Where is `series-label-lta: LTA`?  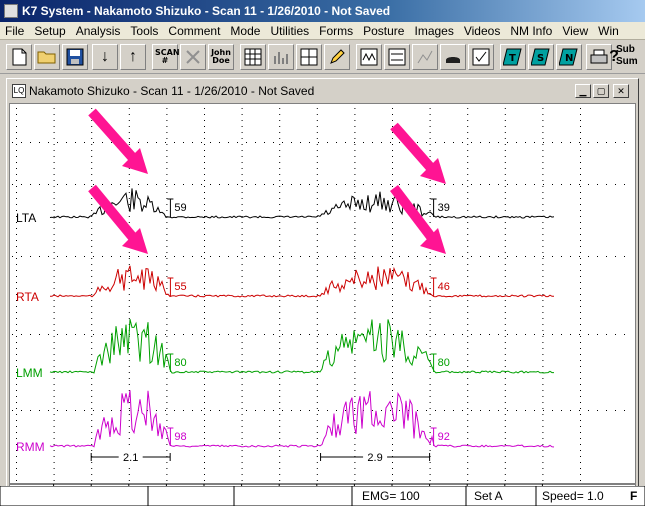 series-label-lta: LTA is located at coordinates (26, 218).